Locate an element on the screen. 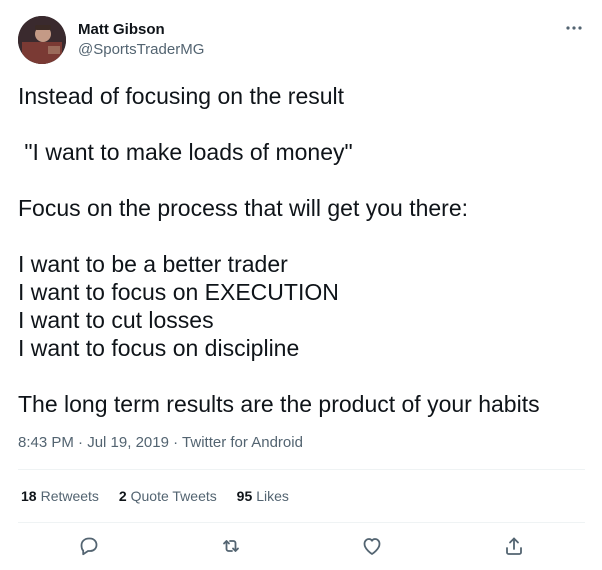 The width and height of the screenshot is (602, 570). avatar-image is located at coordinates (42, 40).